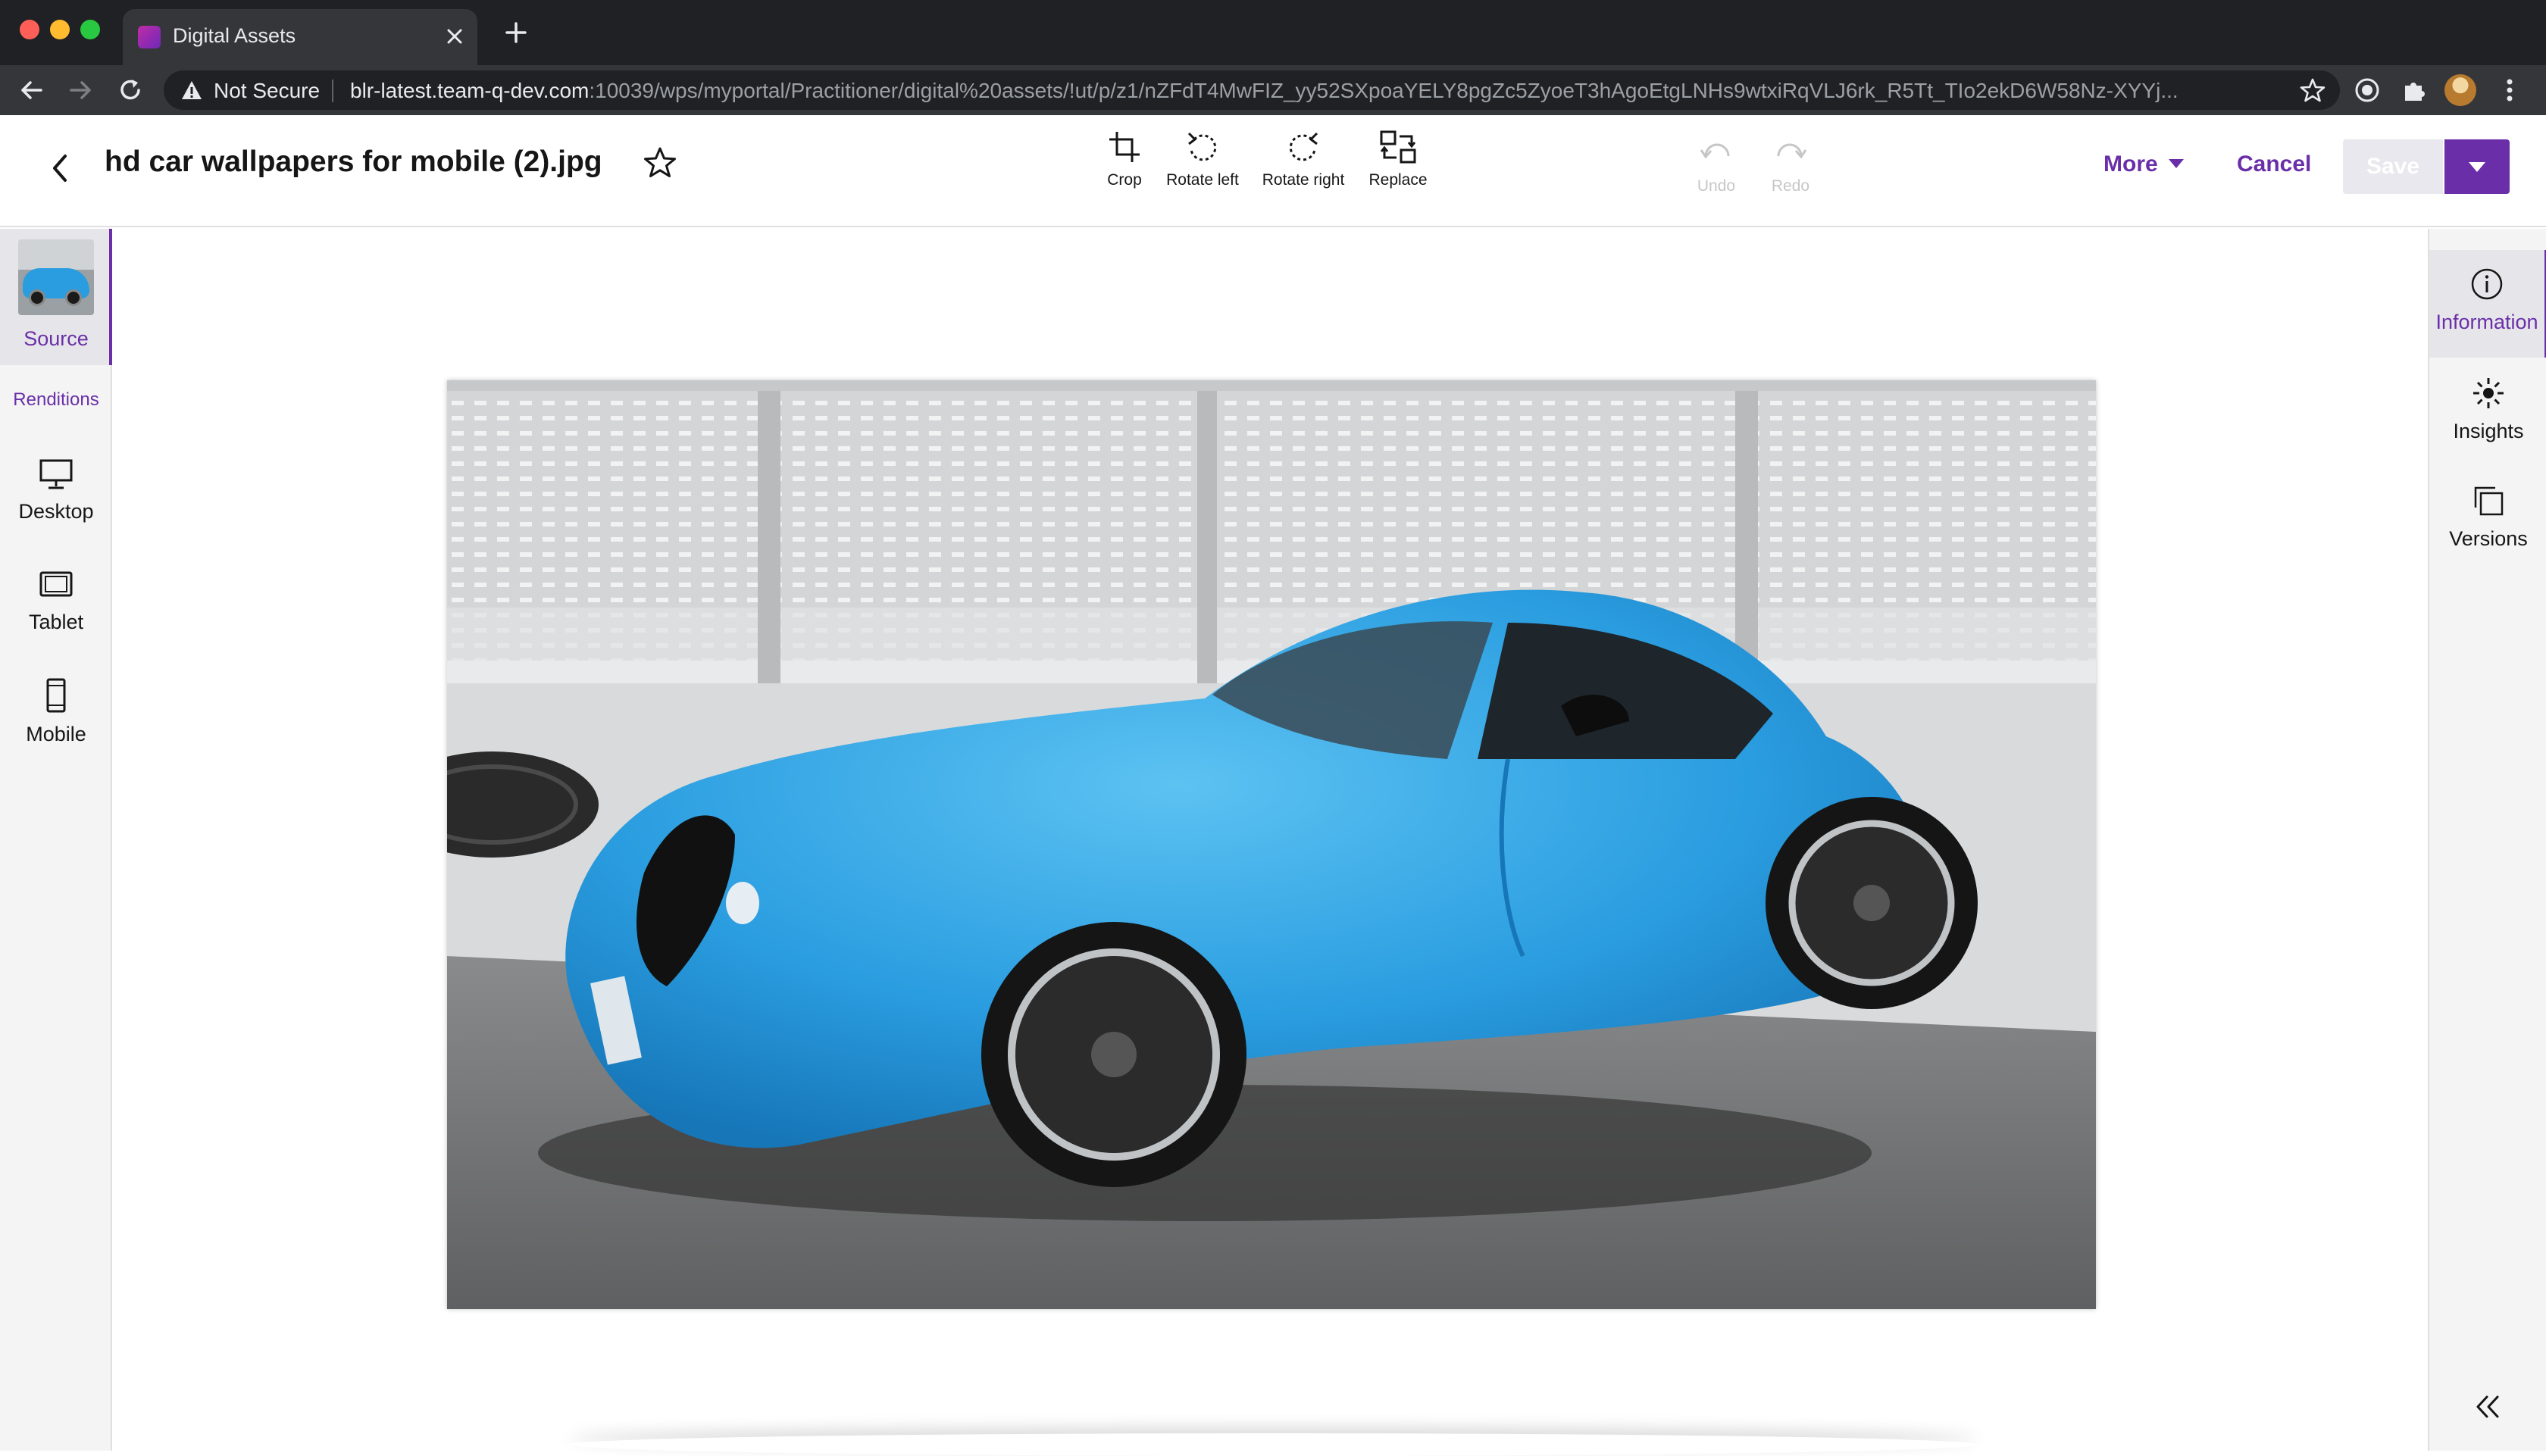 This screenshot has width=2546, height=1456. I want to click on new-tab-icon, so click(516, 32).